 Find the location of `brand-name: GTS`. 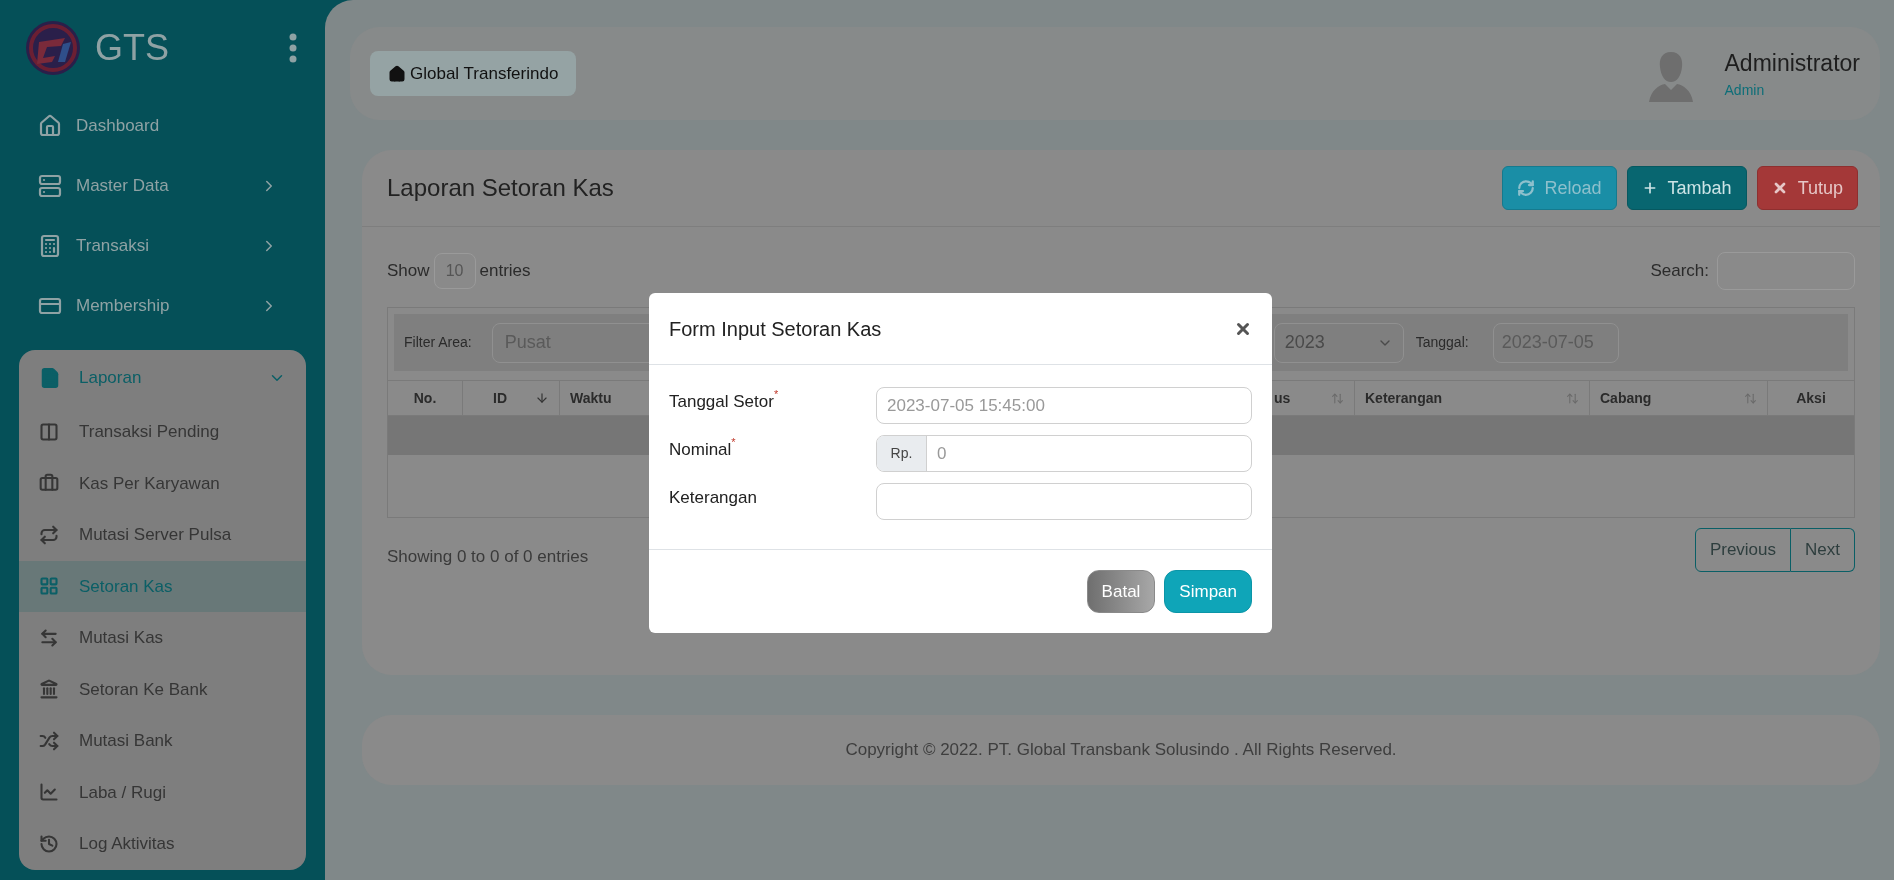

brand-name: GTS is located at coordinates (132, 48).